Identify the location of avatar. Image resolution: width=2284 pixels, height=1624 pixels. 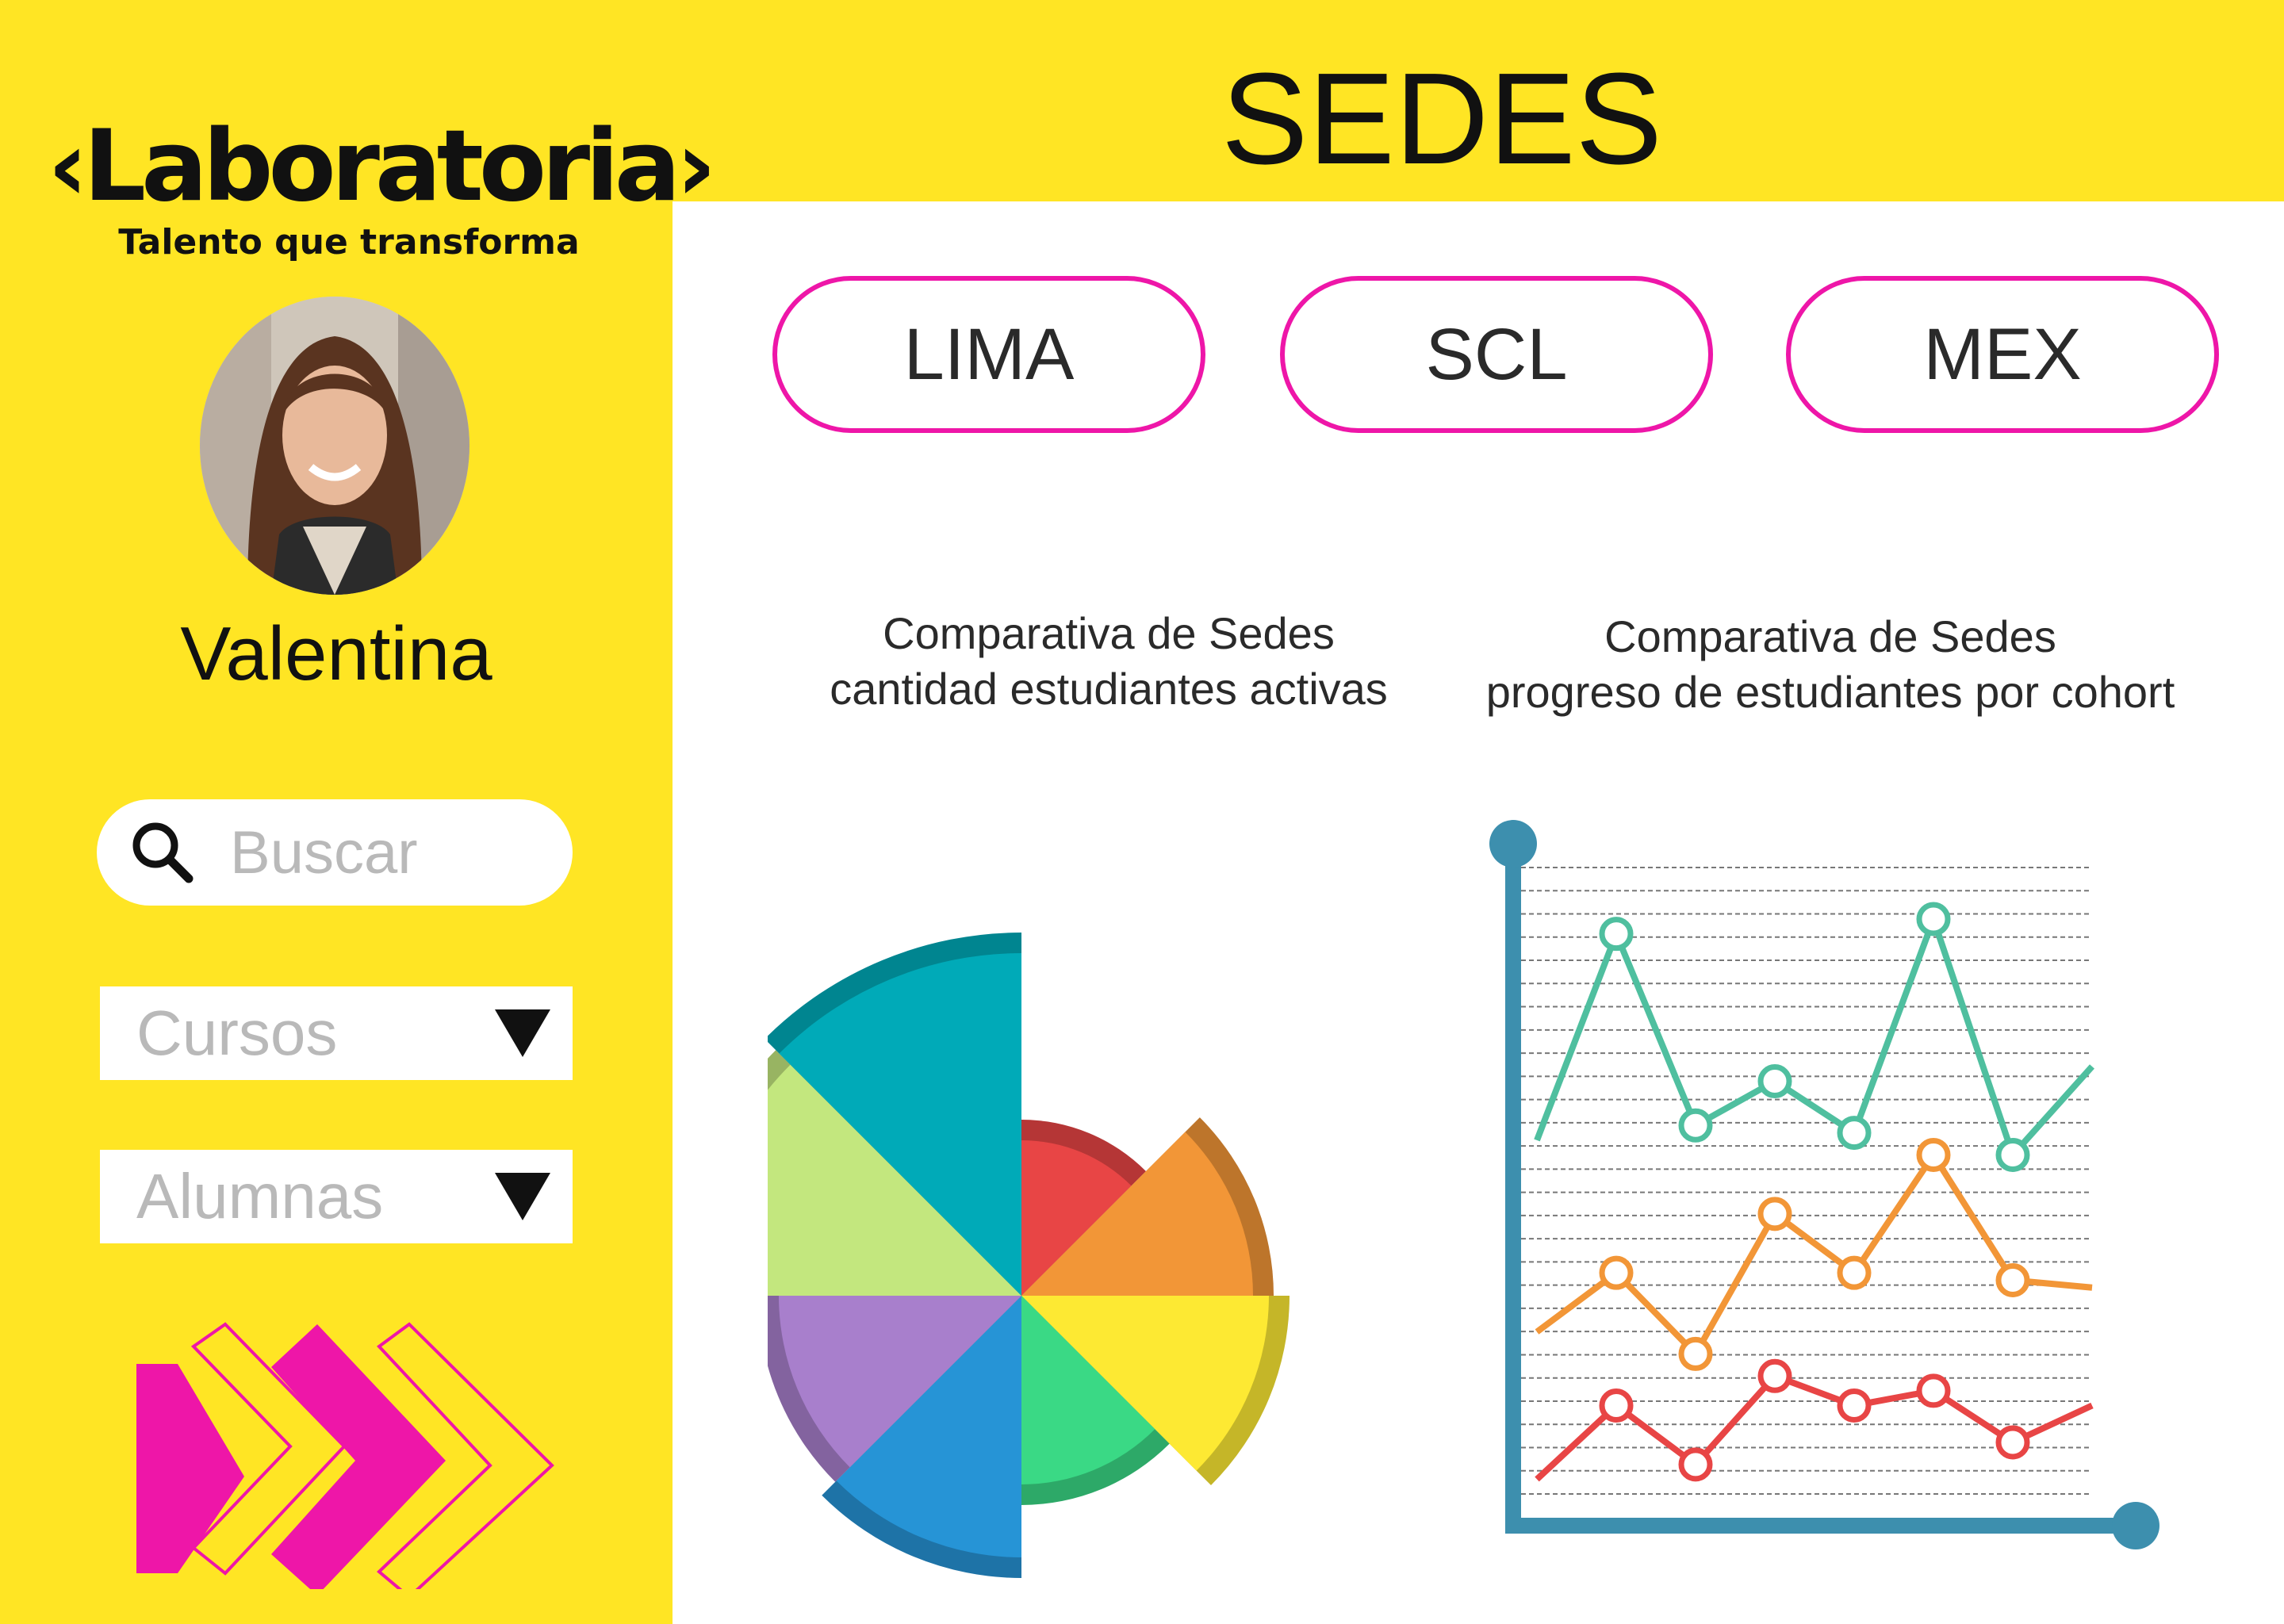
(334, 446).